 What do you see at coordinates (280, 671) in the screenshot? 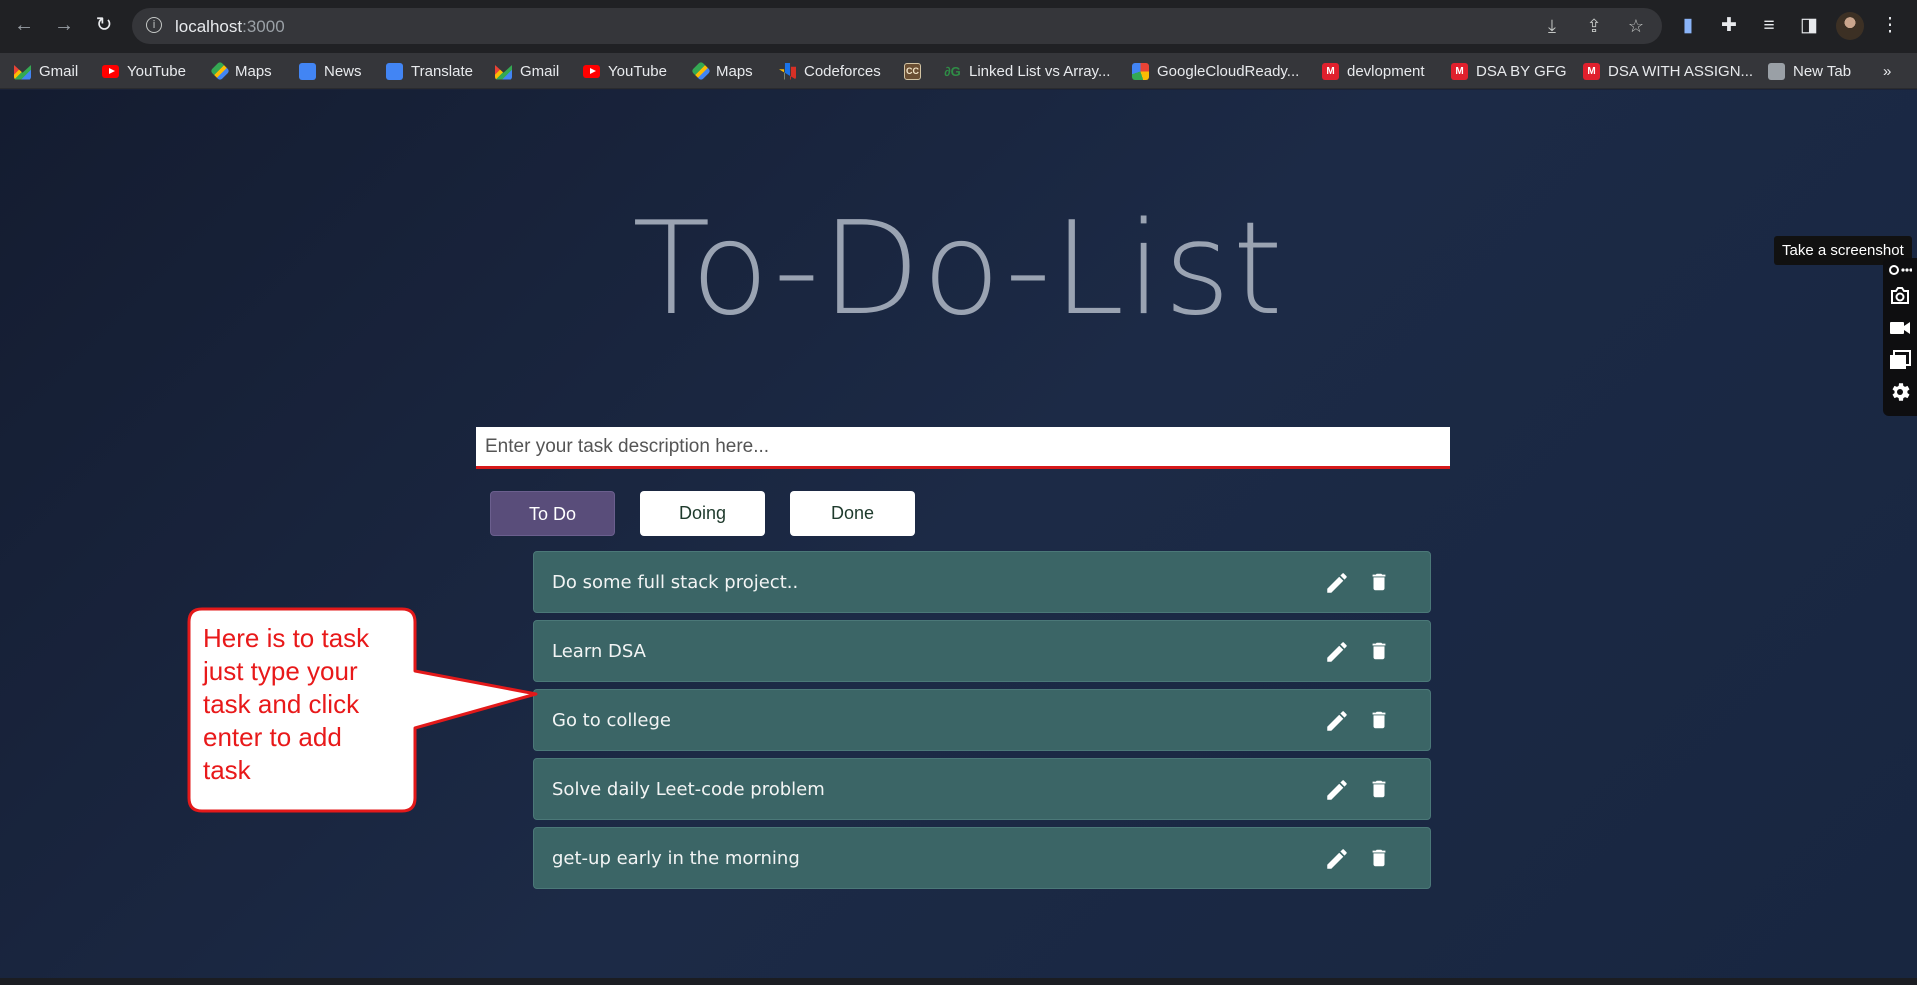
I see `callout-line: just type your` at bounding box center [280, 671].